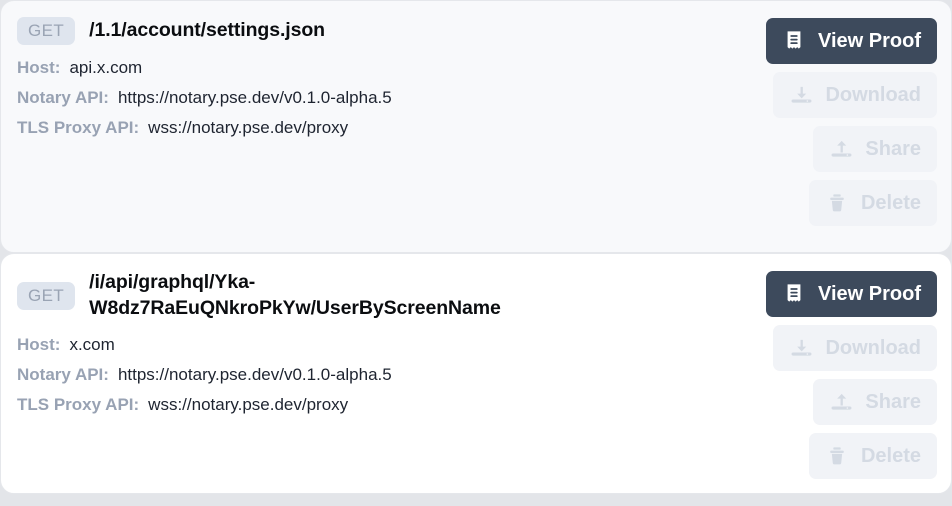 Image resolution: width=952 pixels, height=506 pixels. I want to click on request-endpoint: /1.1/account/settings.json, so click(207, 30).